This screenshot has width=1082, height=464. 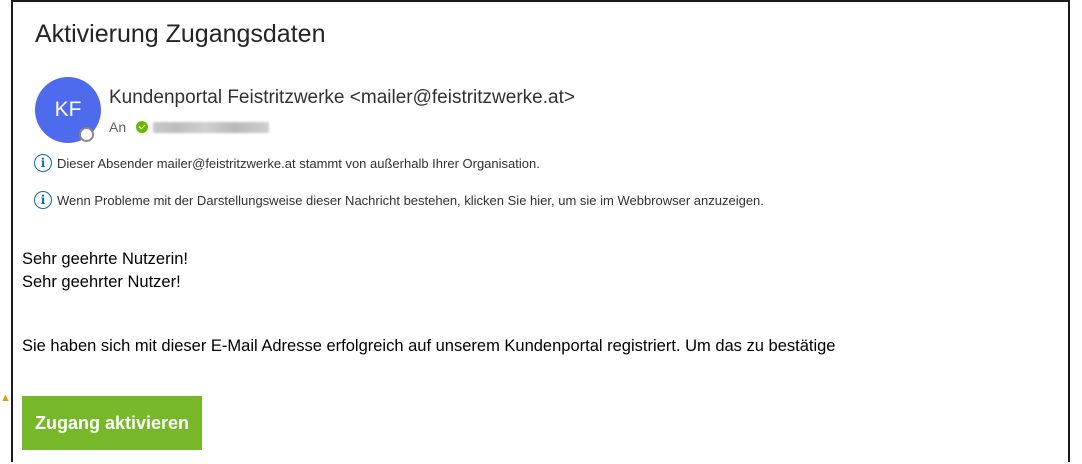 I want to click on activate-account-button: Zugang aktivieren, so click(x=112, y=423).